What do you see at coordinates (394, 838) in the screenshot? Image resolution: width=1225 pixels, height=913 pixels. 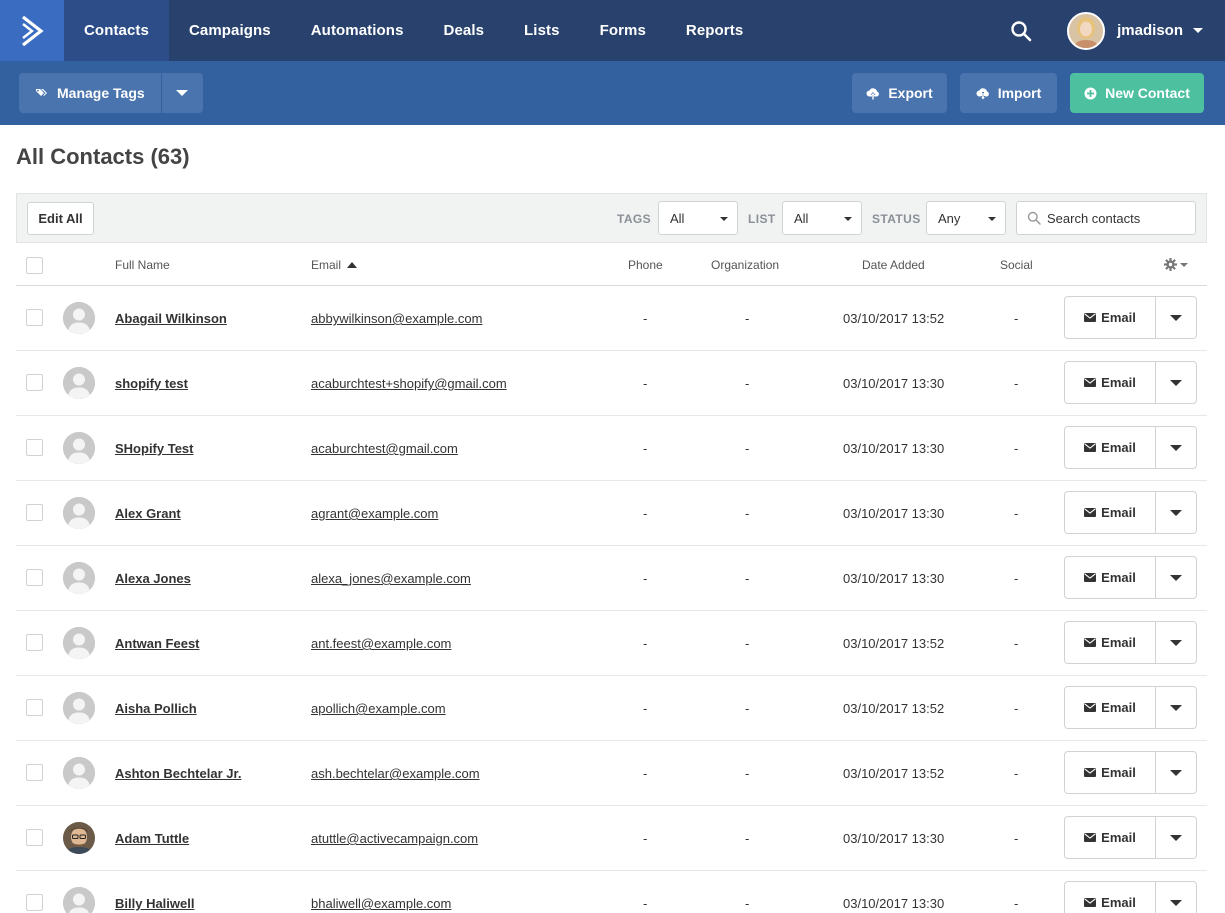 I see `contact-email-link: atuttle@activecampaign.com` at bounding box center [394, 838].